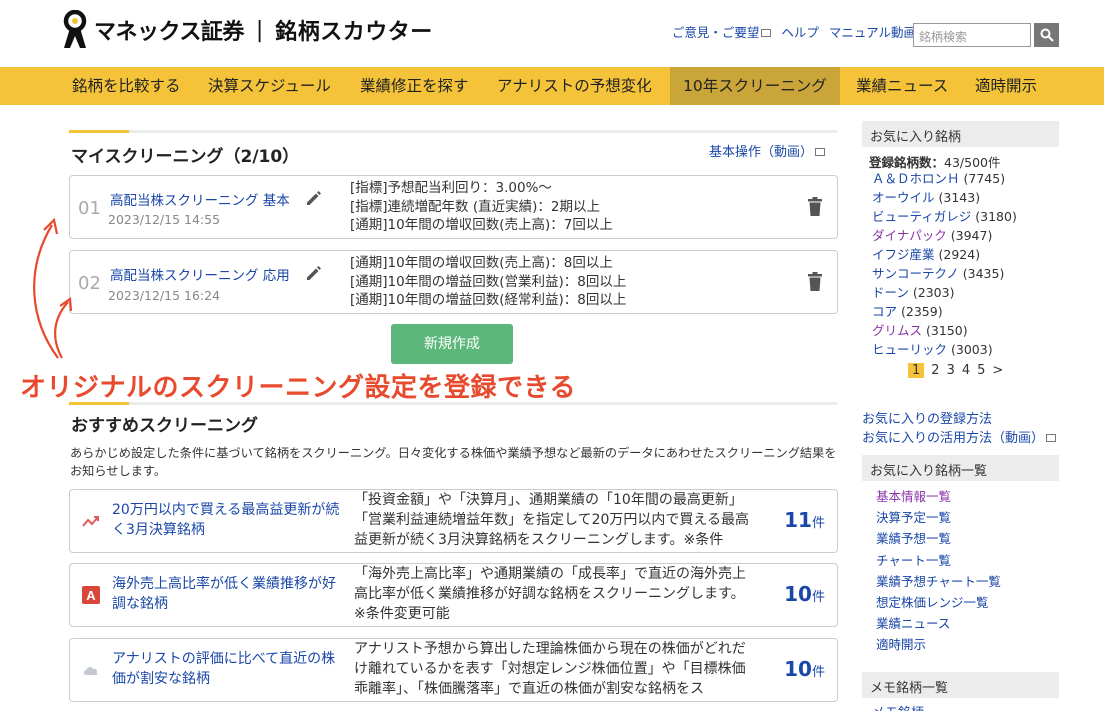 The height and width of the screenshot is (711, 1104). I want to click on nav-analyst-forecast: アナリストの予想変化, so click(574, 86).